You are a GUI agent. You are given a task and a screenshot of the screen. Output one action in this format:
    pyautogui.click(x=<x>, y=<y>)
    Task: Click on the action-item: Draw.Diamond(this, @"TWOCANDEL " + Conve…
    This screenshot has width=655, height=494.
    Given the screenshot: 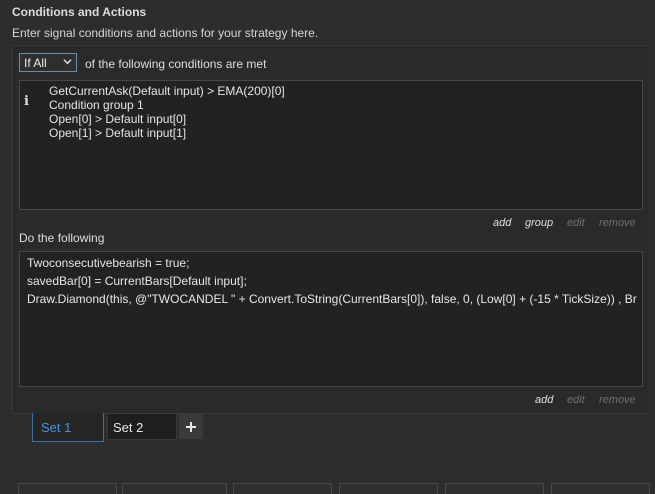 What is the action you would take?
    pyautogui.click(x=332, y=299)
    